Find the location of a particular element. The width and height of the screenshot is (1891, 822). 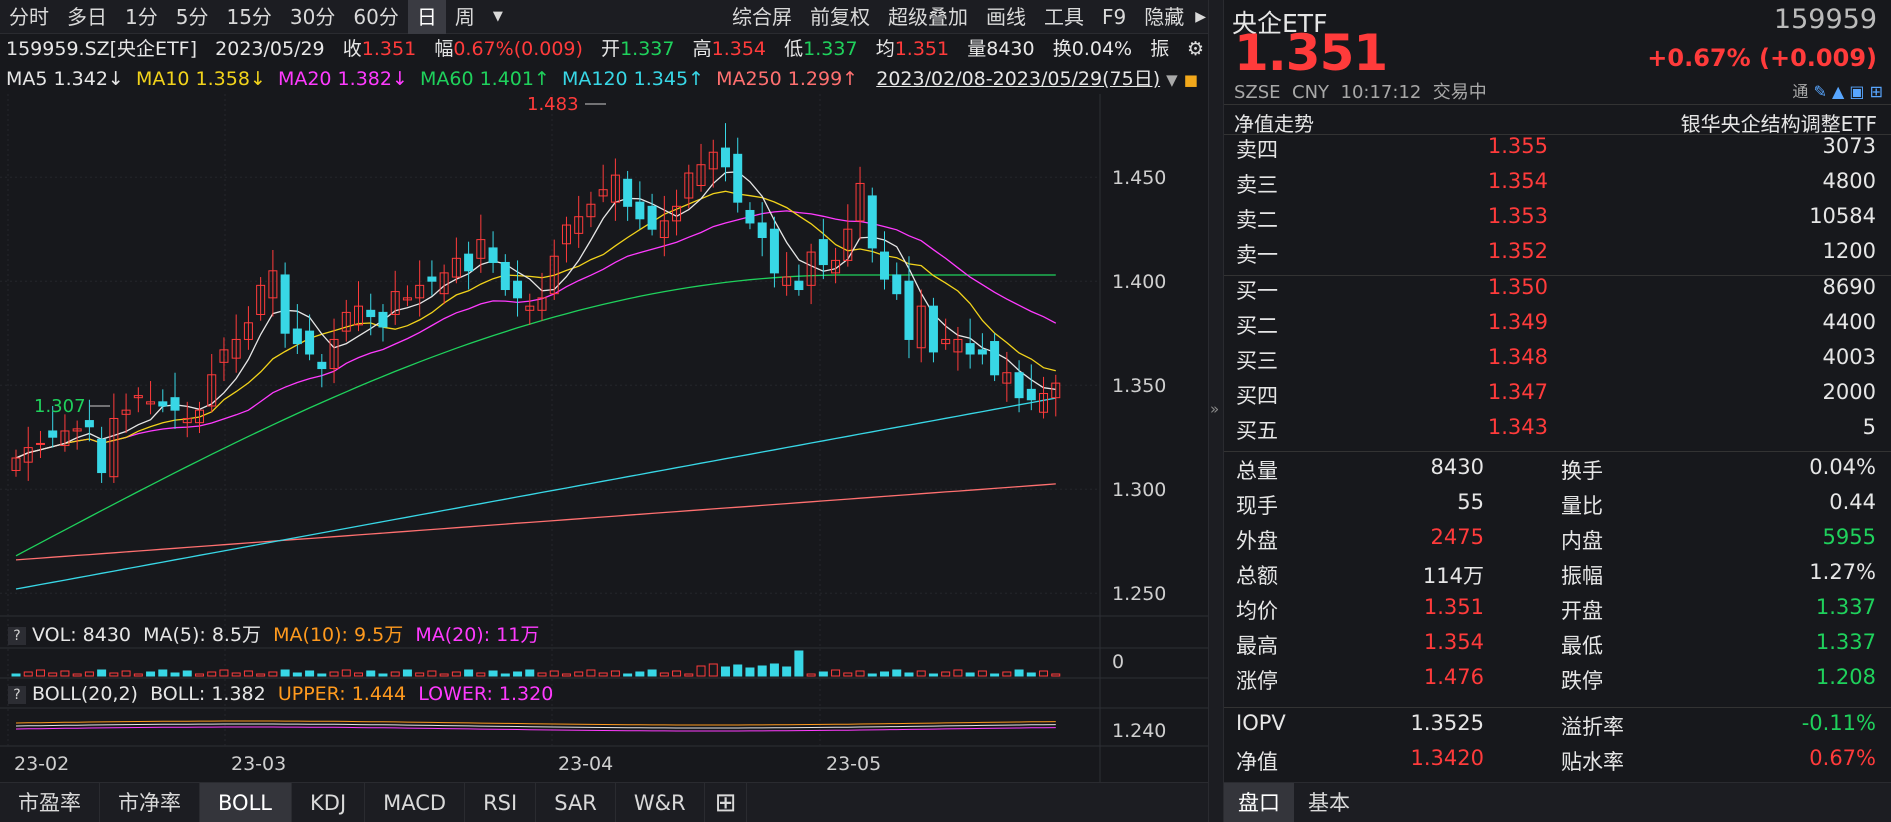

tab-macd: MACD is located at coordinates (415, 802).